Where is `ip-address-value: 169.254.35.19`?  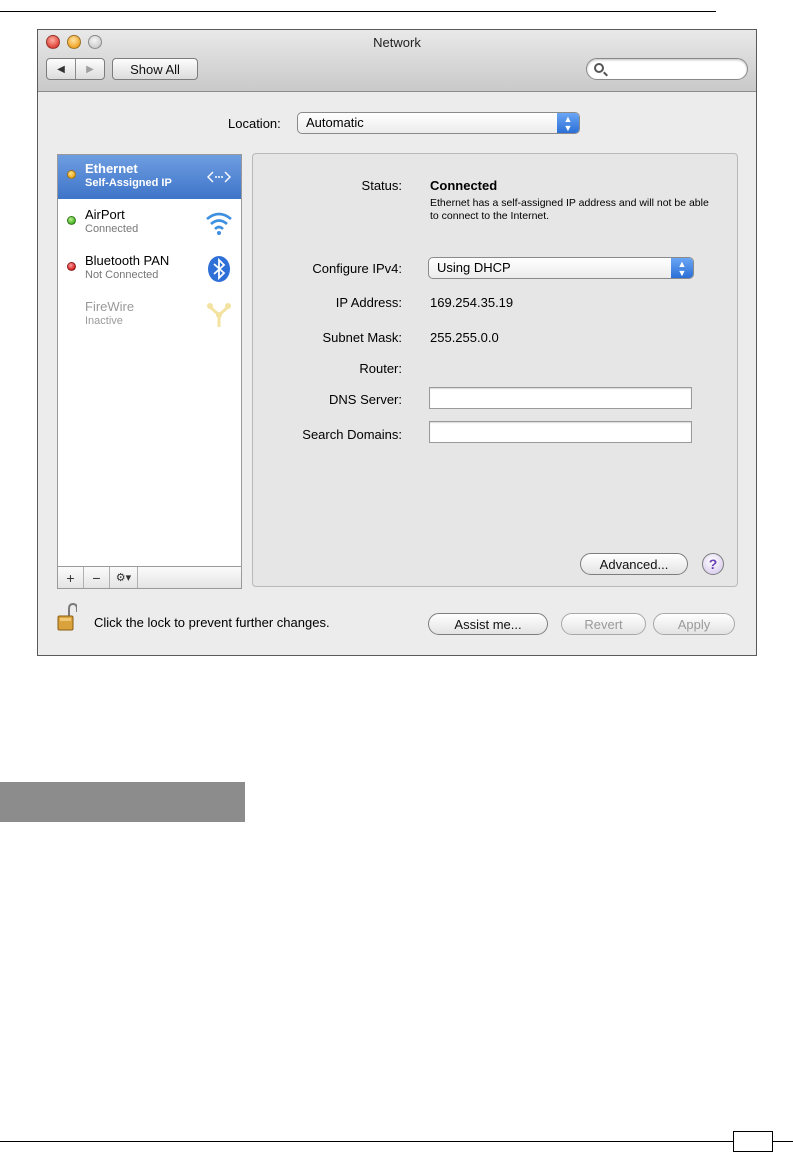
ip-address-value: 169.254.35.19 is located at coordinates (472, 302).